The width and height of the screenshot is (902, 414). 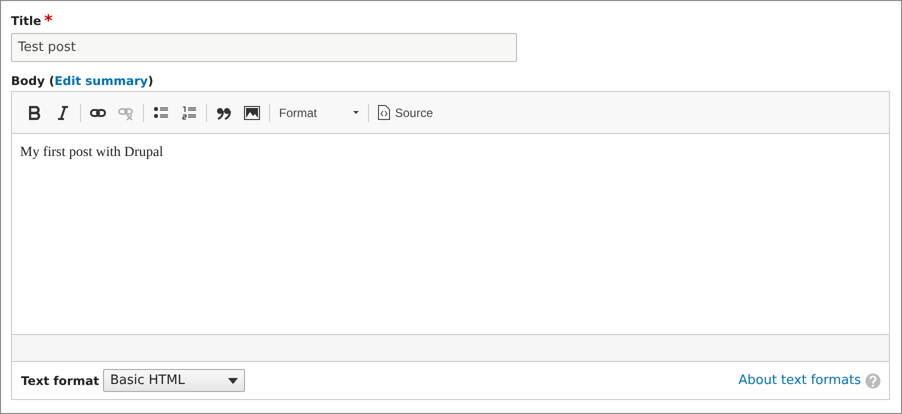 I want to click on body-label: Body (Edit summary), so click(x=82, y=81).